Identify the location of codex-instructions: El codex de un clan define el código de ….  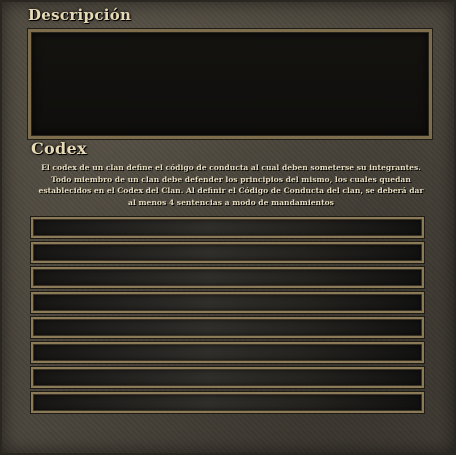
(231, 185).